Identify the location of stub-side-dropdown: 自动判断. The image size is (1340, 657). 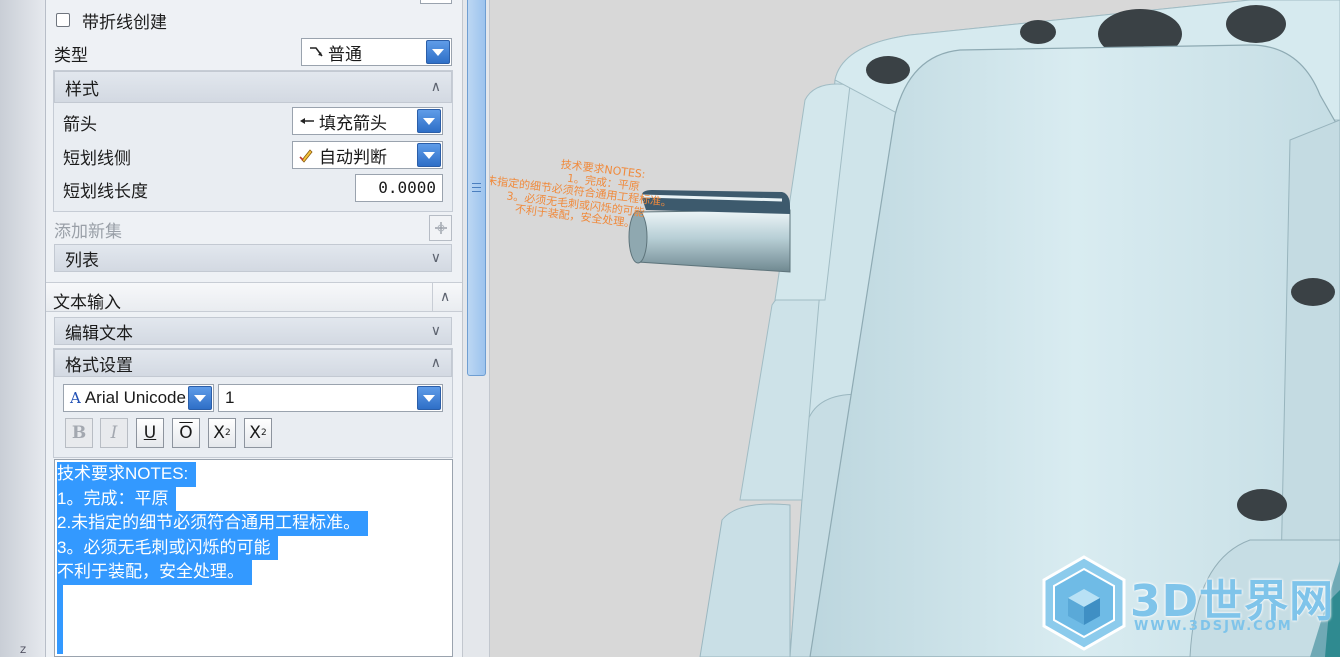
(367, 155).